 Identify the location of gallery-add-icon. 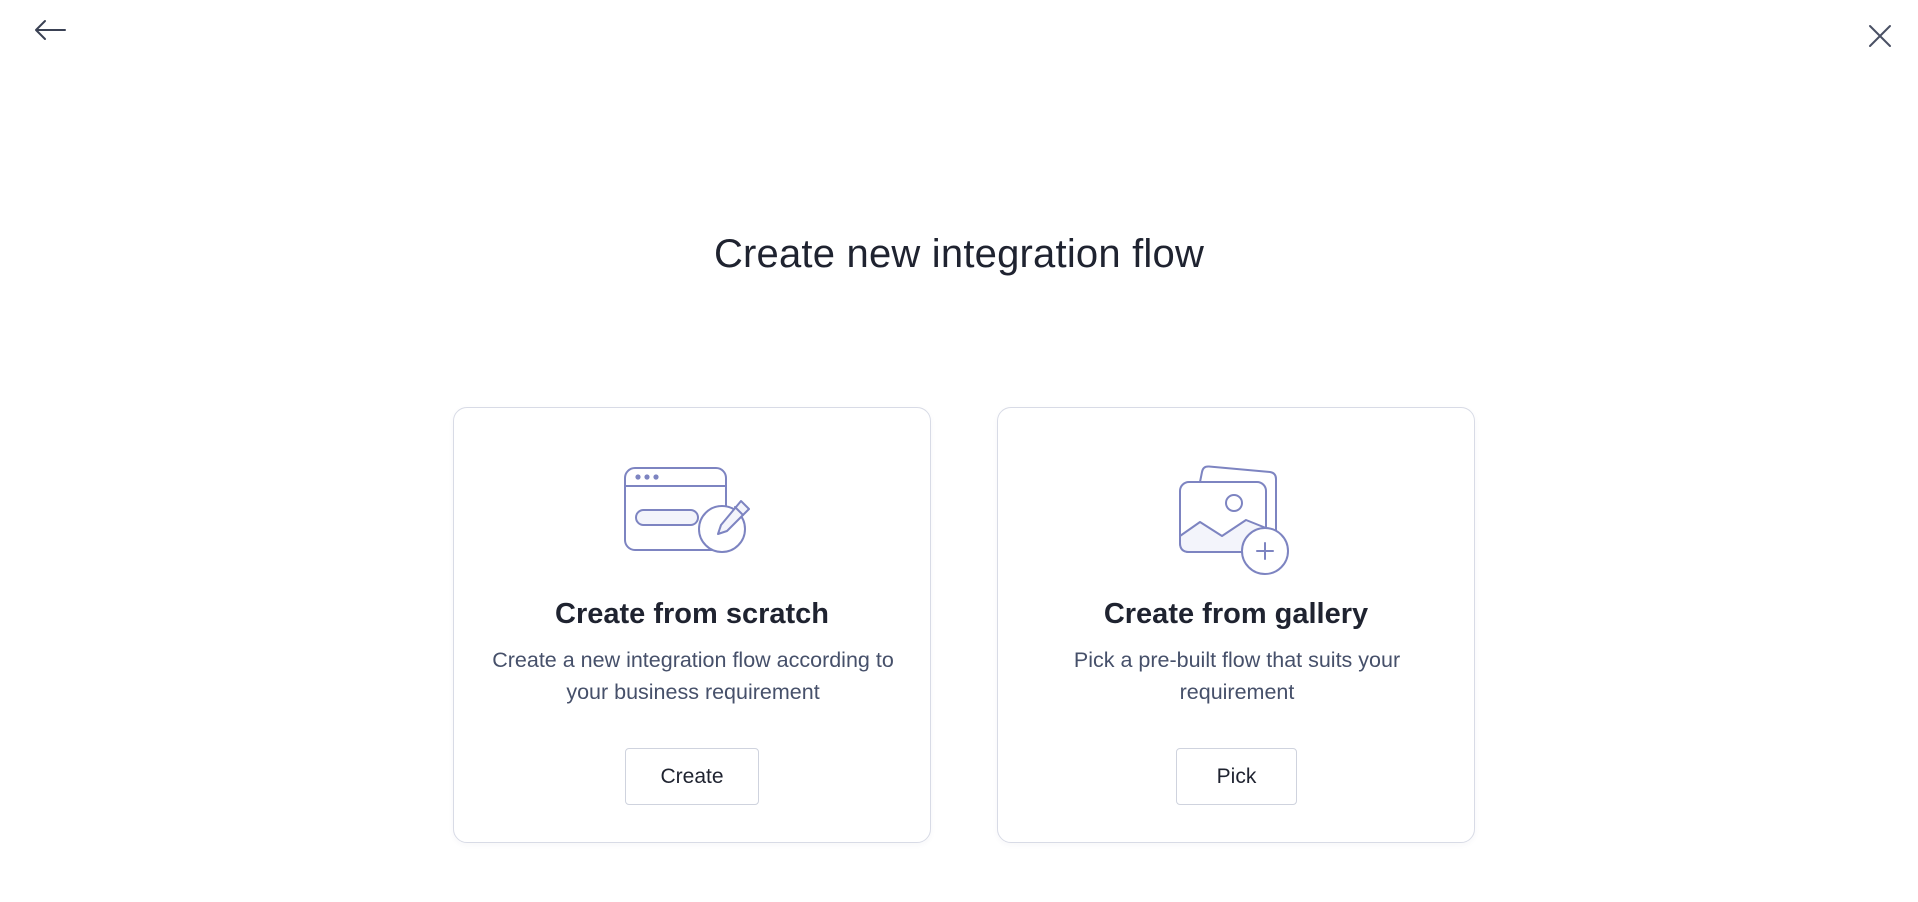
(1234, 520).